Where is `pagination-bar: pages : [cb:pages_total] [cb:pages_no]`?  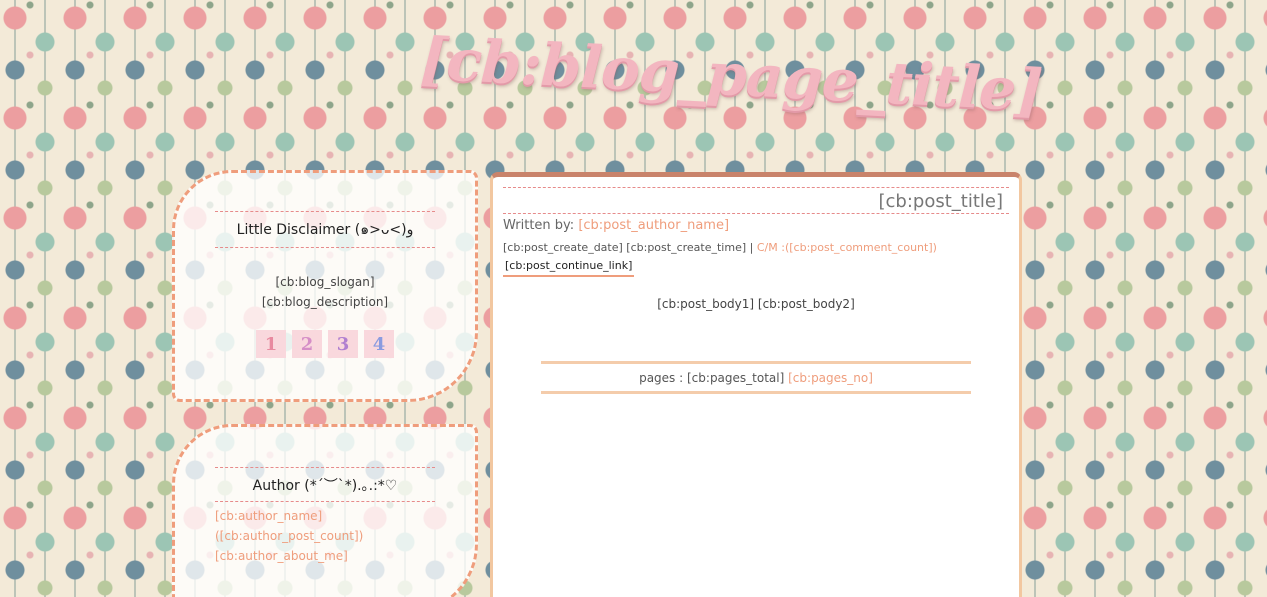 pagination-bar: pages : [cb:pages_total] [cb:pages_no] is located at coordinates (756, 377).